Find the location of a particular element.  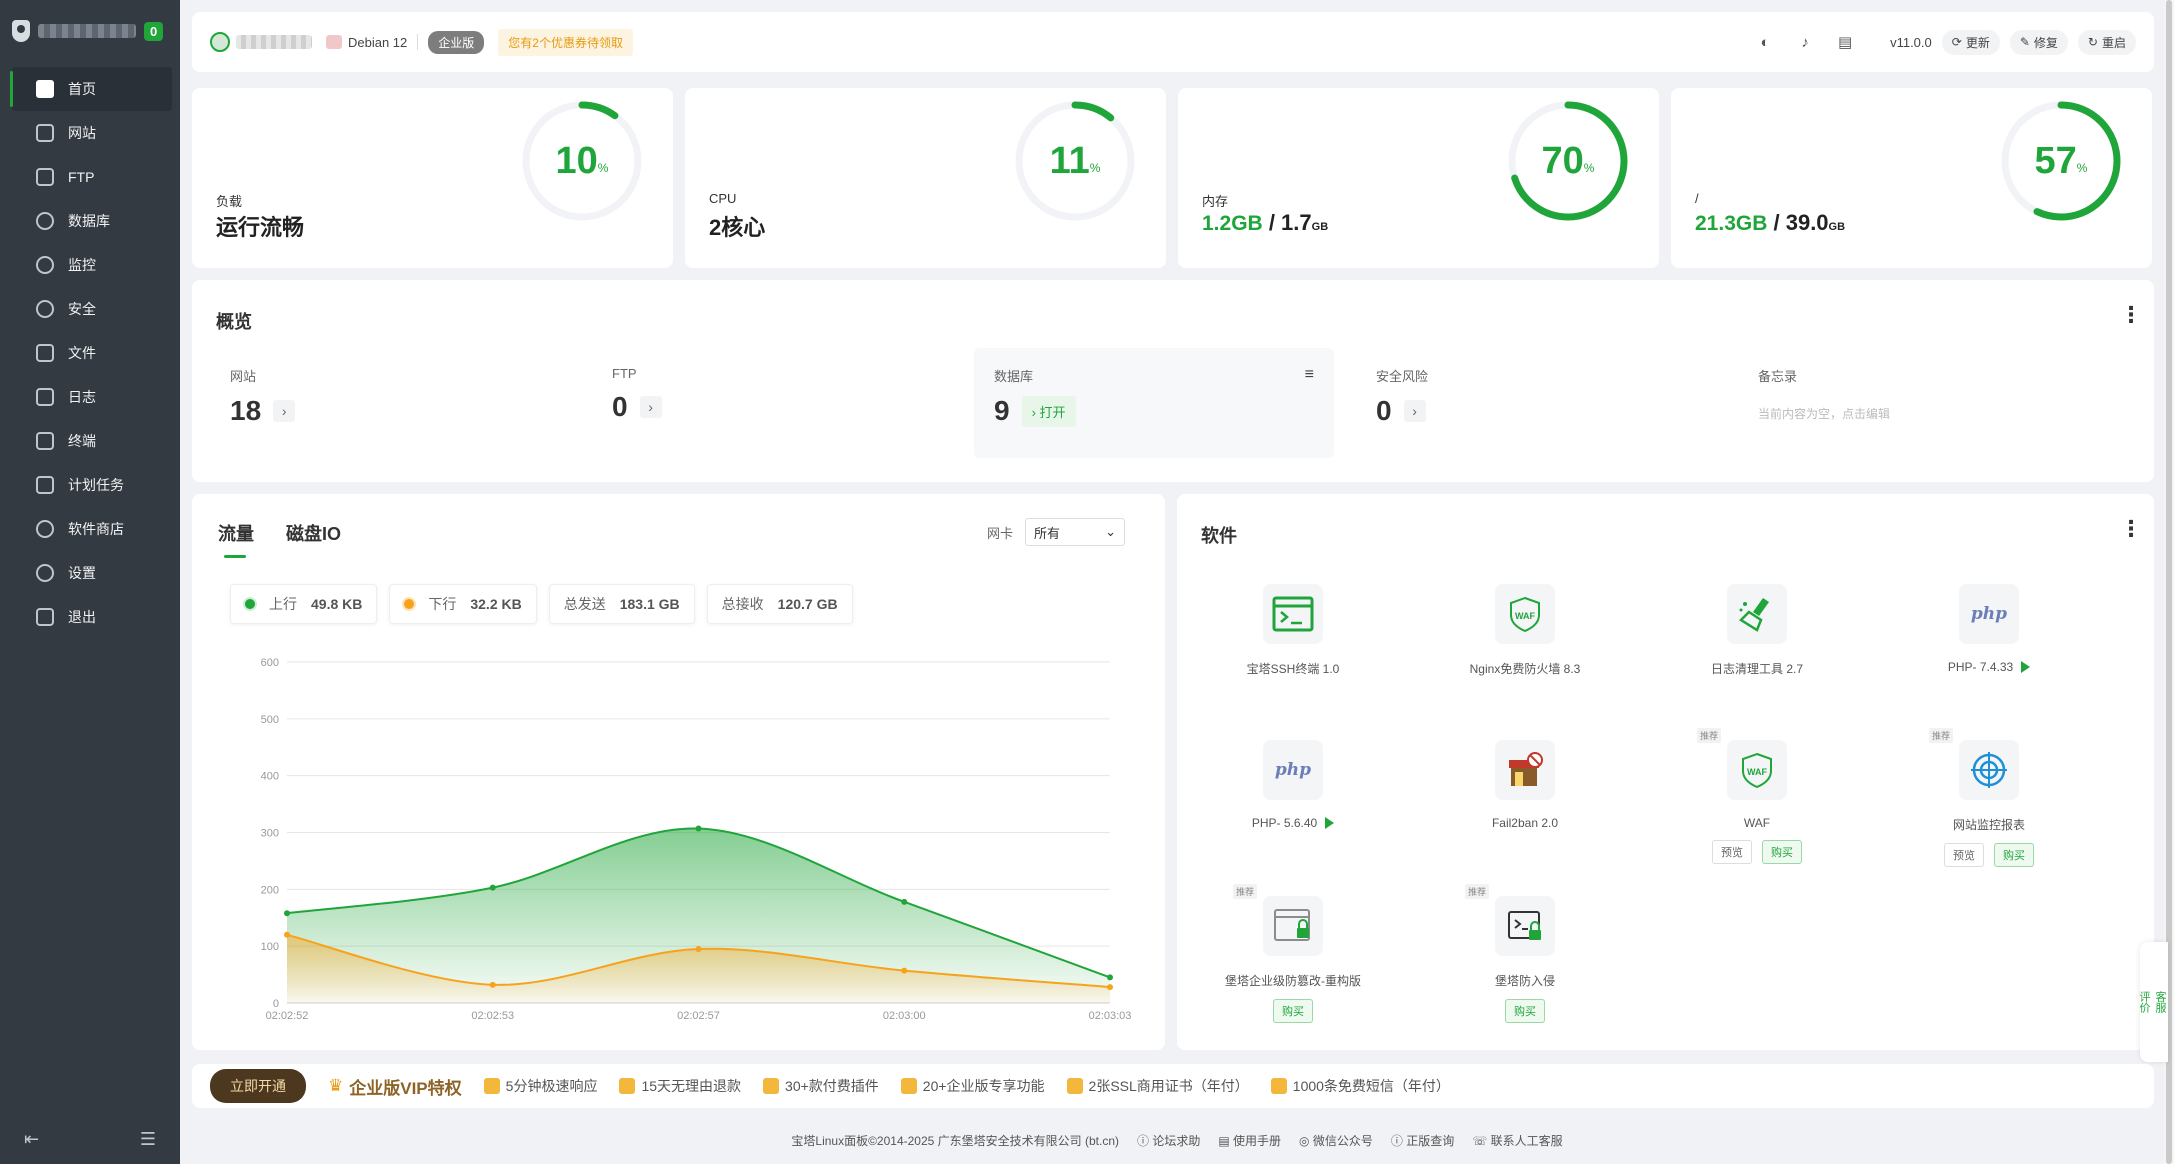

vip-activate-button: 立即开通 is located at coordinates (258, 1086).